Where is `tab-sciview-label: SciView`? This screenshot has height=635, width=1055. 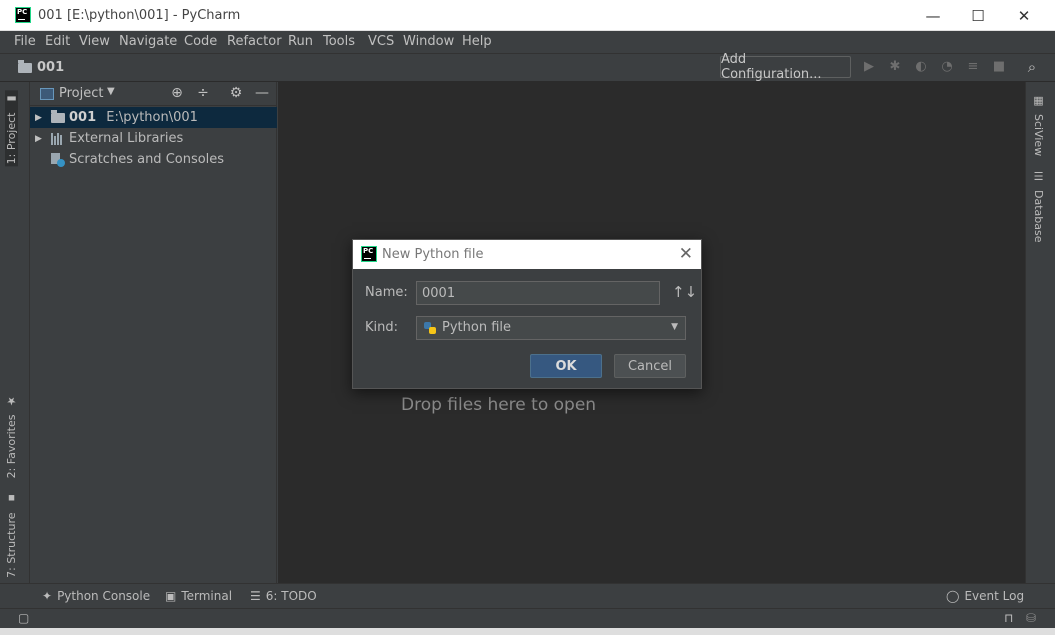
tab-sciview-label: SciView is located at coordinates (1038, 134).